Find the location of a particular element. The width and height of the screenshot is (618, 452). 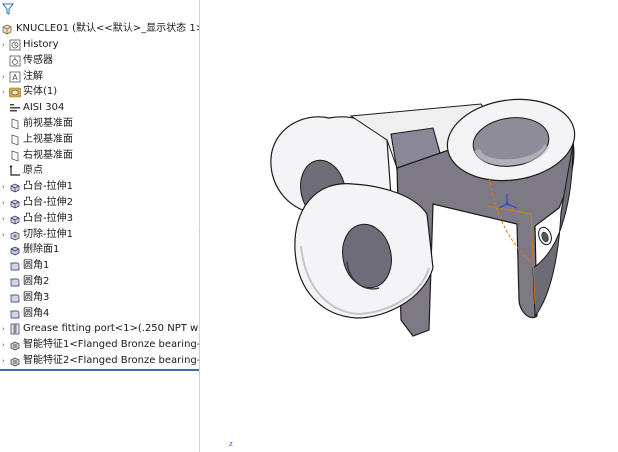

annotation-icon: A is located at coordinates (15, 77).